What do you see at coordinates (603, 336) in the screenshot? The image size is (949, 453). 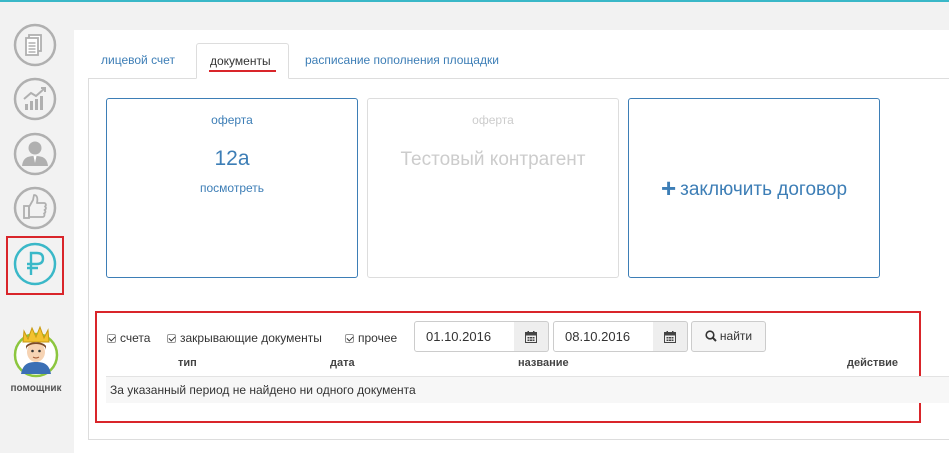 I see `date-to-input` at bounding box center [603, 336].